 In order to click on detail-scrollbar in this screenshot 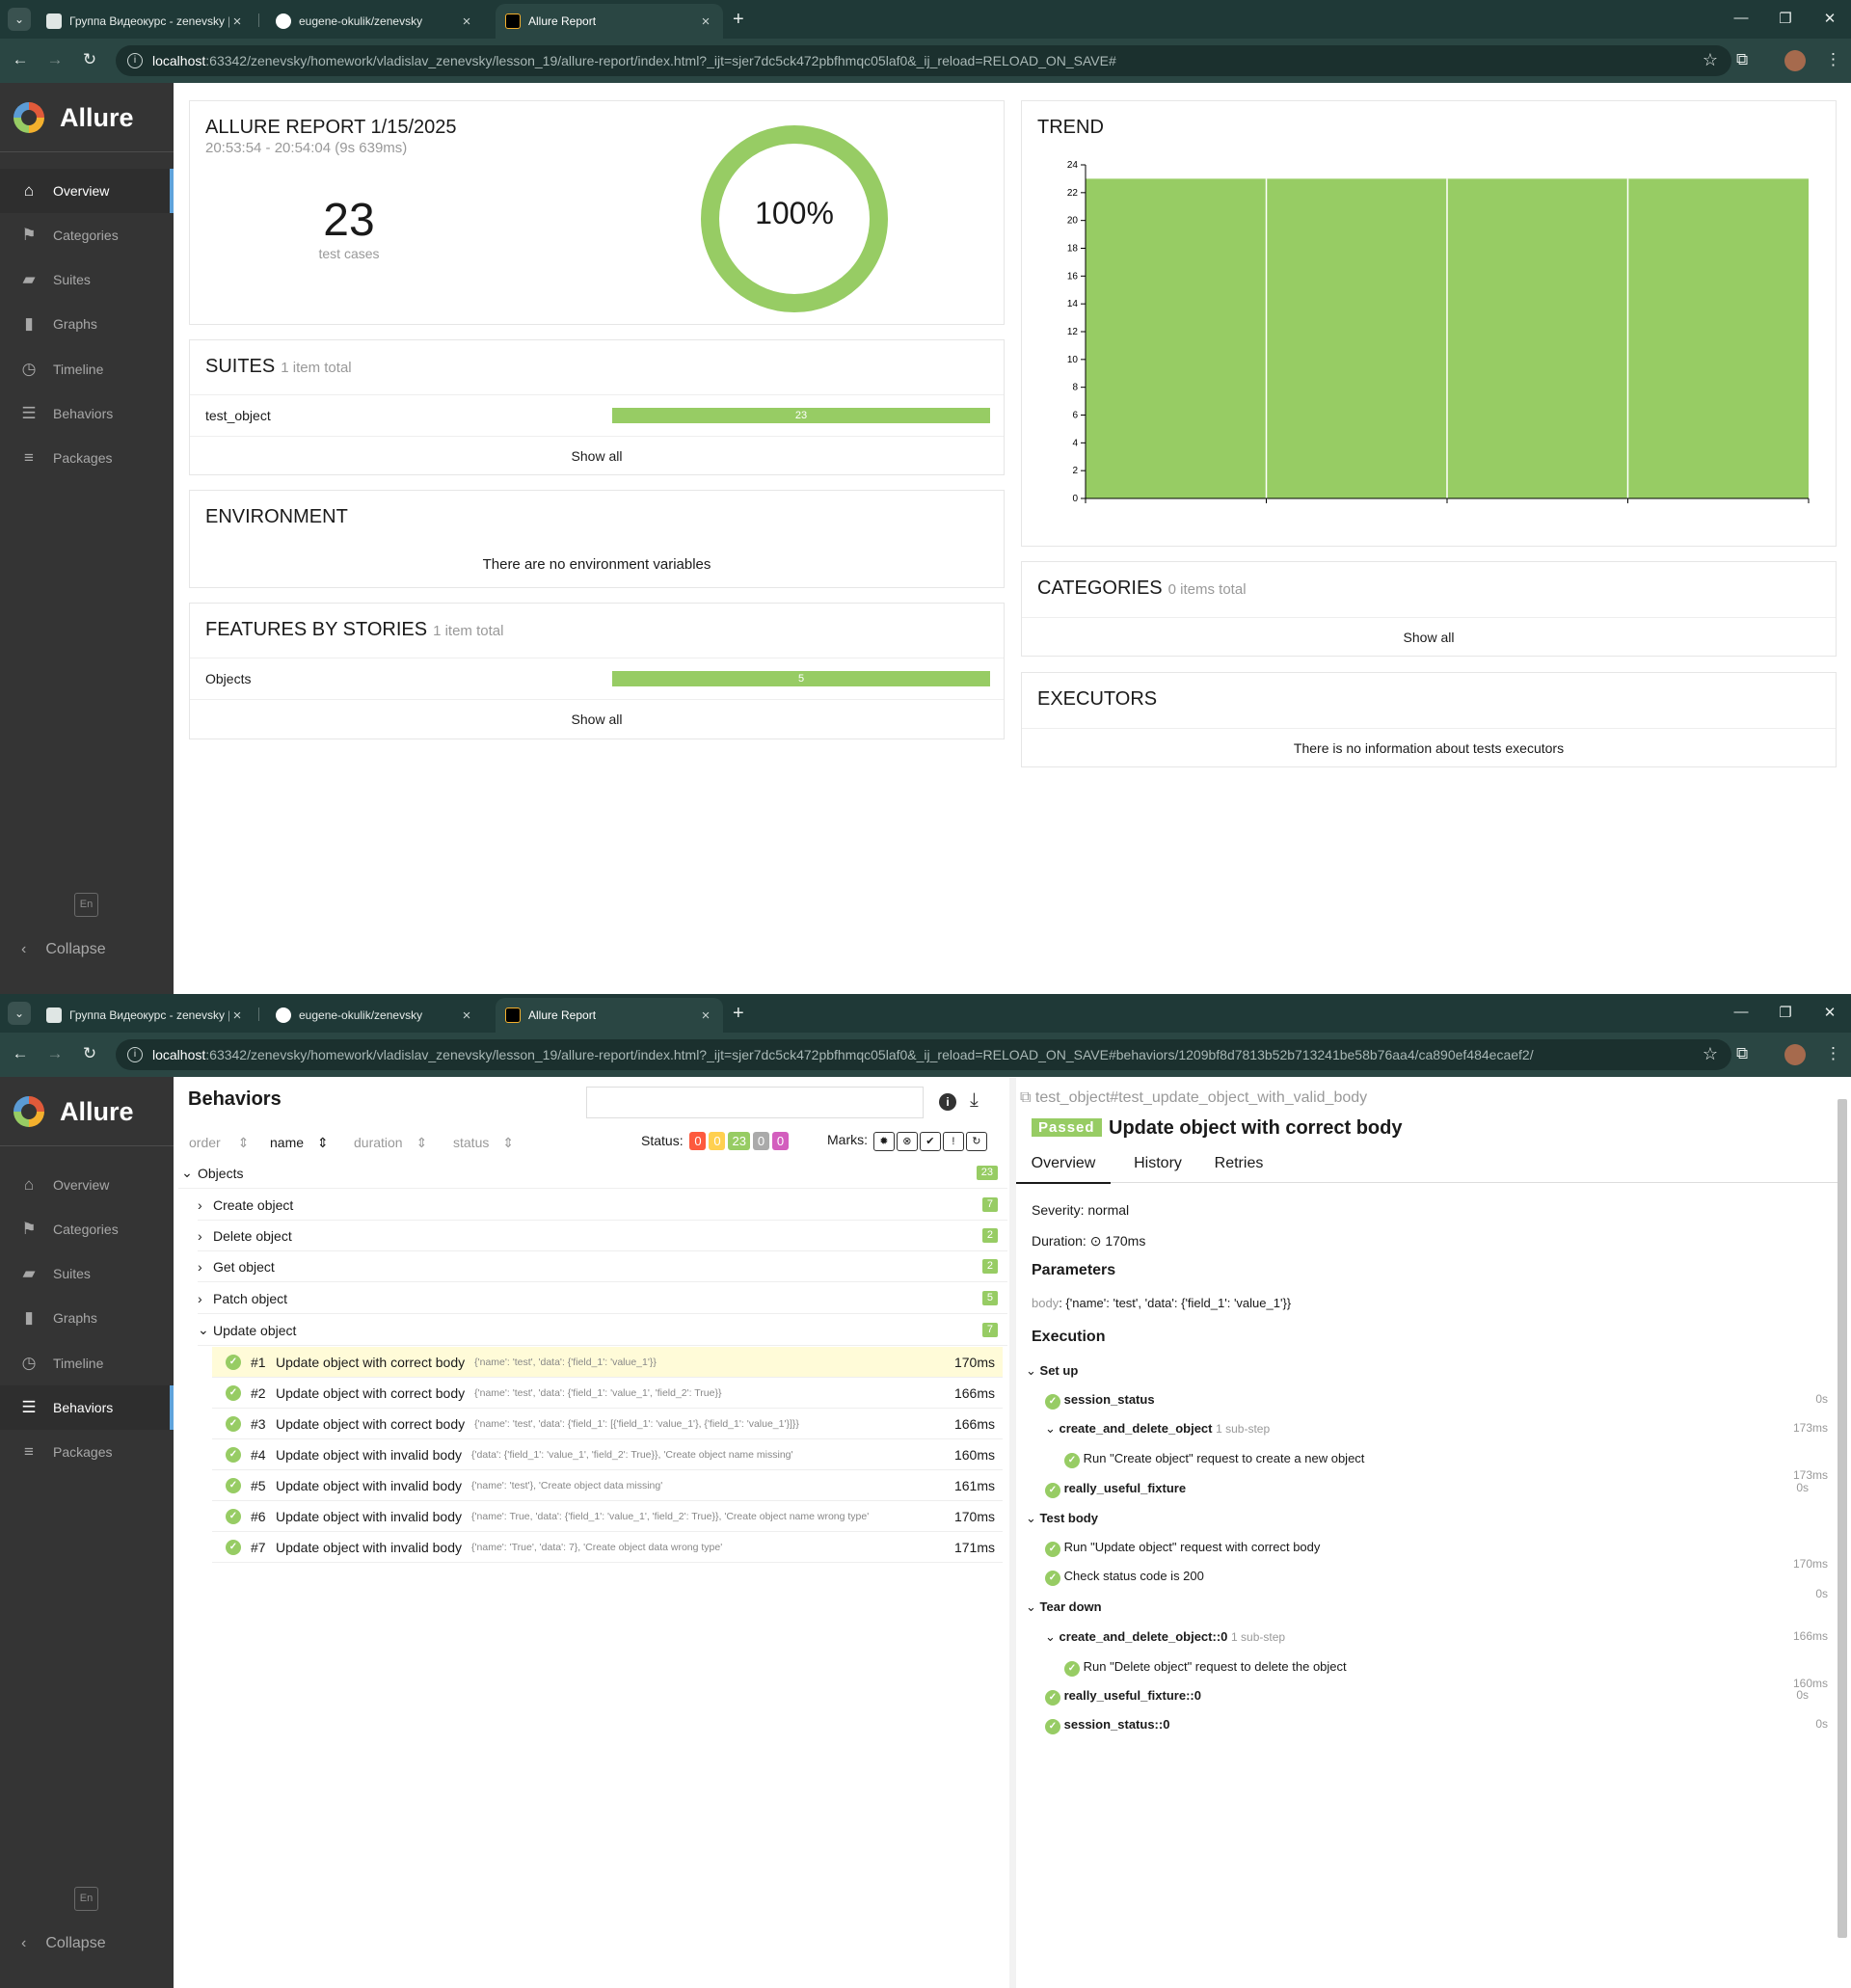, I will do `click(1842, 1518)`.